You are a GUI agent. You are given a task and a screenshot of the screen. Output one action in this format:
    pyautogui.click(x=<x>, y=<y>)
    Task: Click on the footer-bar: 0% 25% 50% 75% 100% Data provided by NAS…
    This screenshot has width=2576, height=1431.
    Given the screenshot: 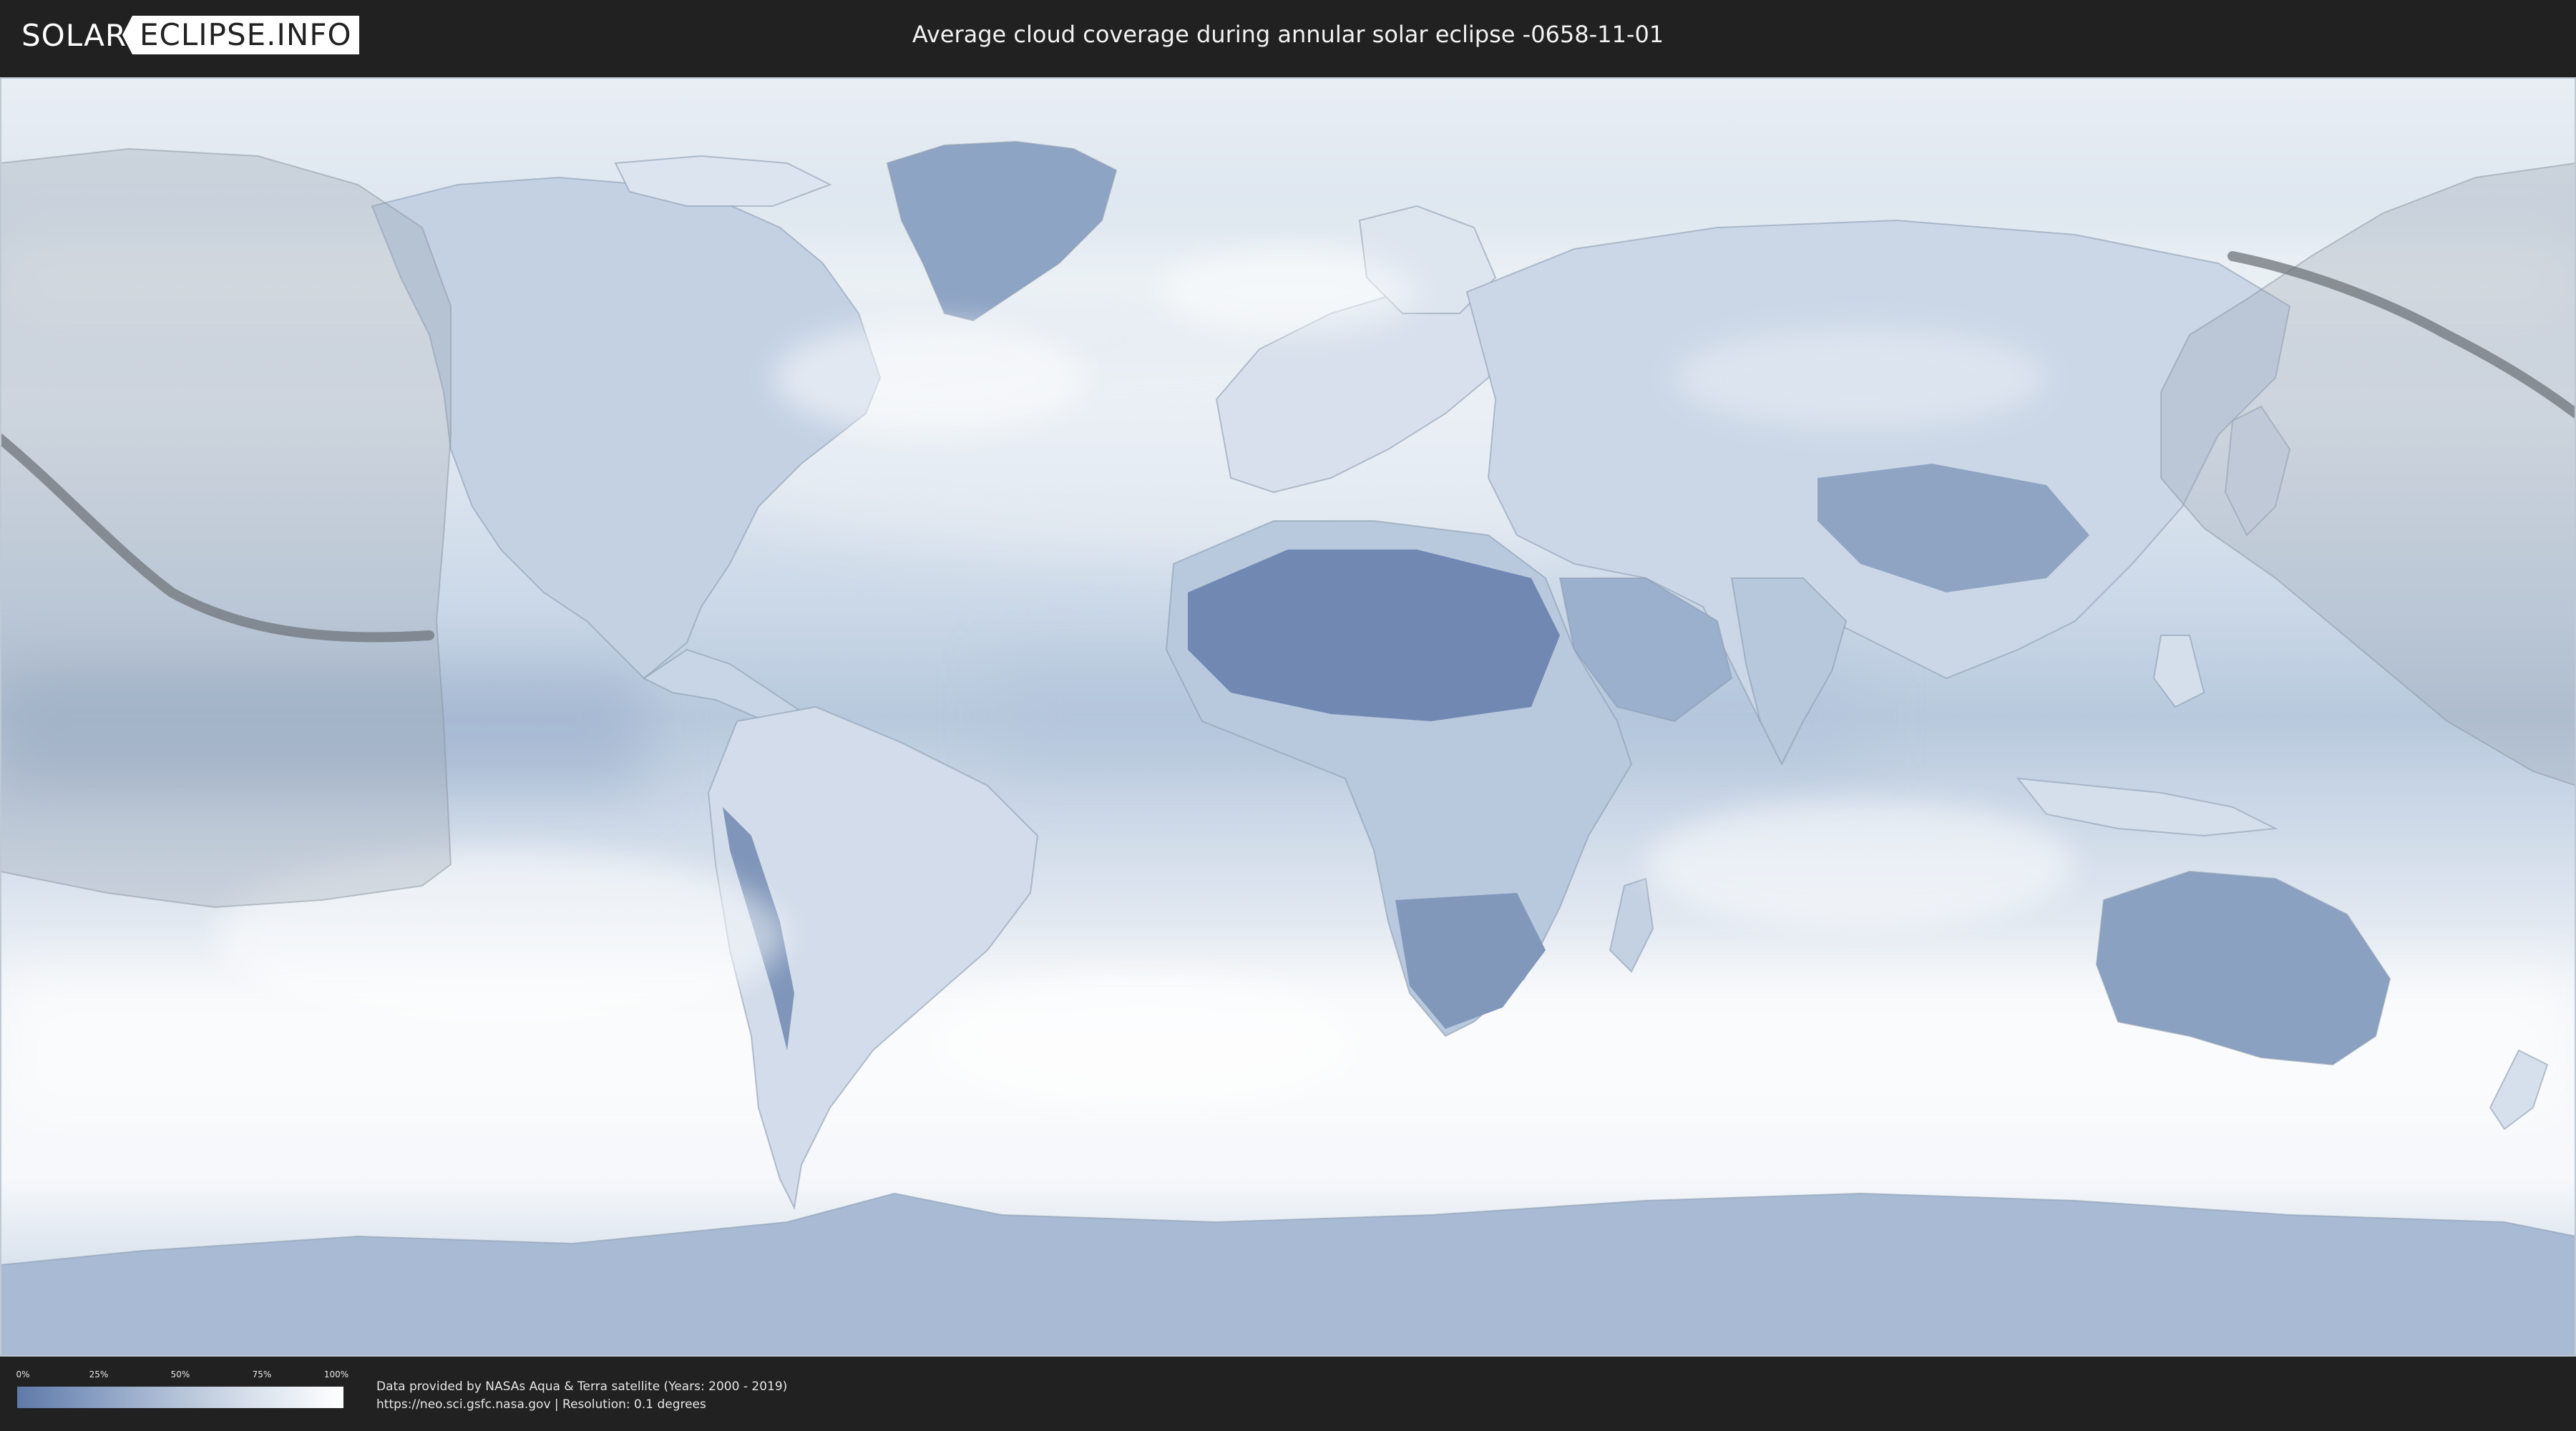 What is the action you would take?
    pyautogui.click(x=1288, y=1394)
    